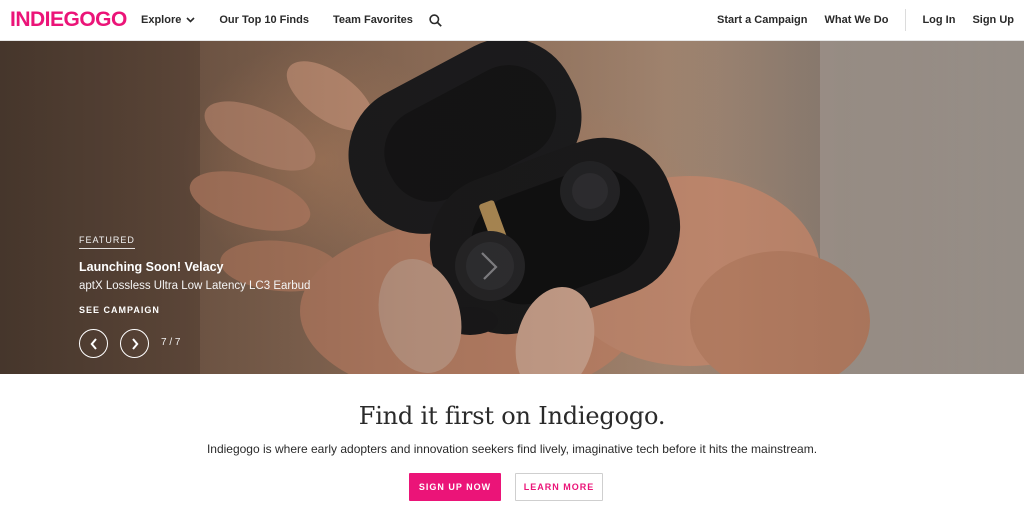  I want to click on search-icon, so click(435, 20).